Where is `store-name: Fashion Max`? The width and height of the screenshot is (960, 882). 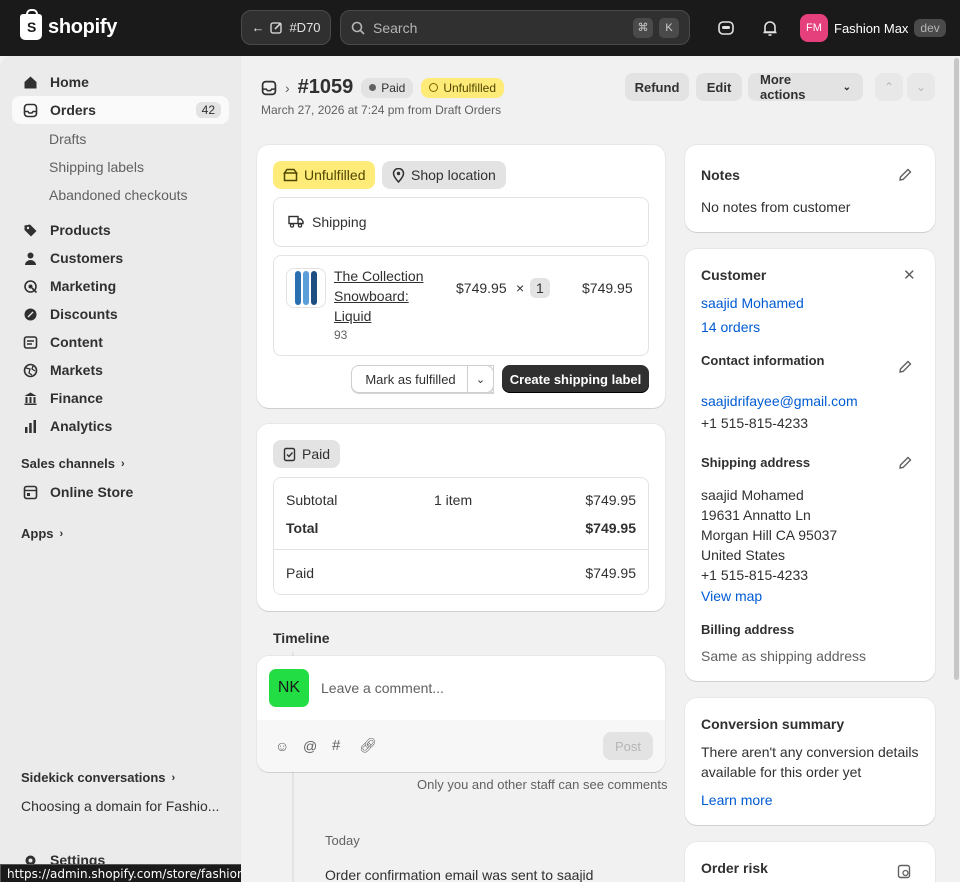 store-name: Fashion Max is located at coordinates (871, 28).